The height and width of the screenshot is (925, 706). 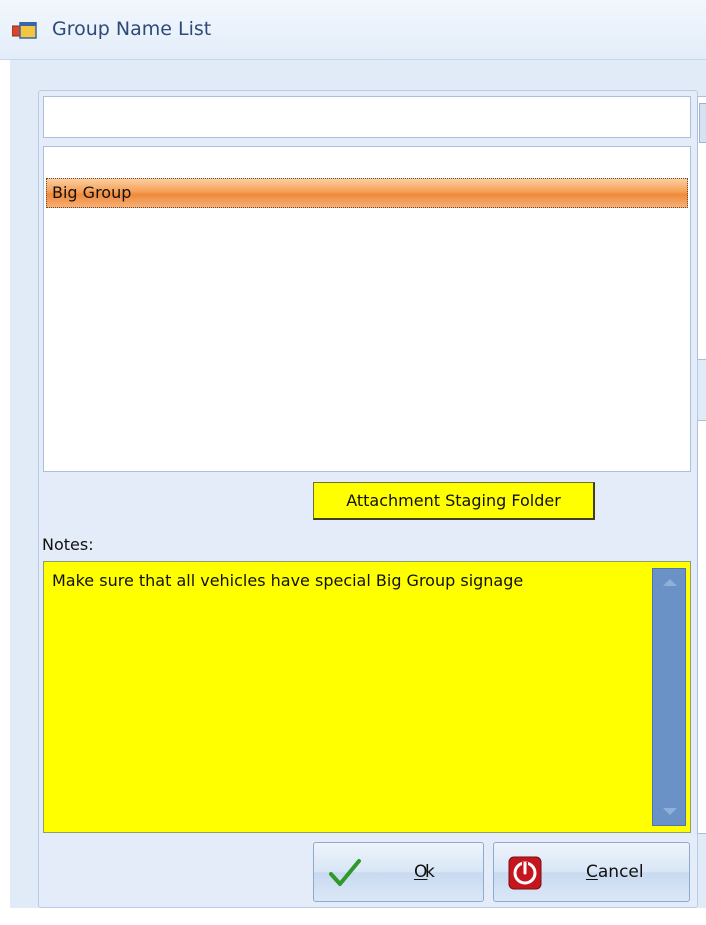 I want to click on side-panel-top-edge, so click(x=701, y=228).